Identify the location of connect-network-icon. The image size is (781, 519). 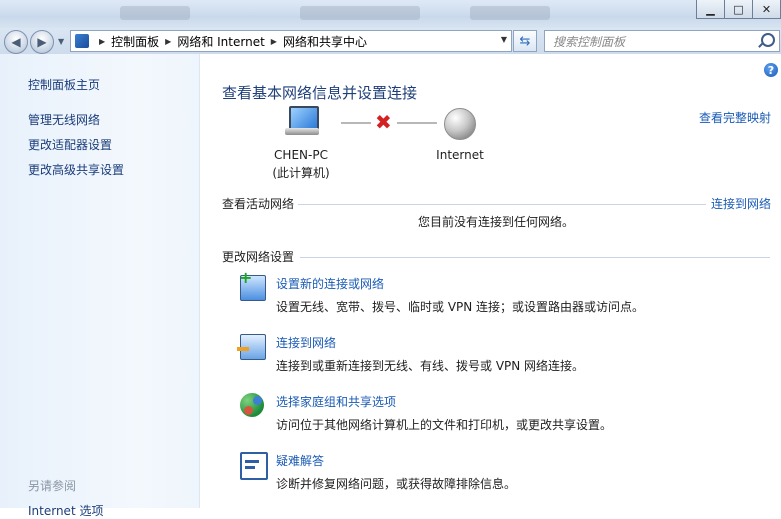
(251, 347).